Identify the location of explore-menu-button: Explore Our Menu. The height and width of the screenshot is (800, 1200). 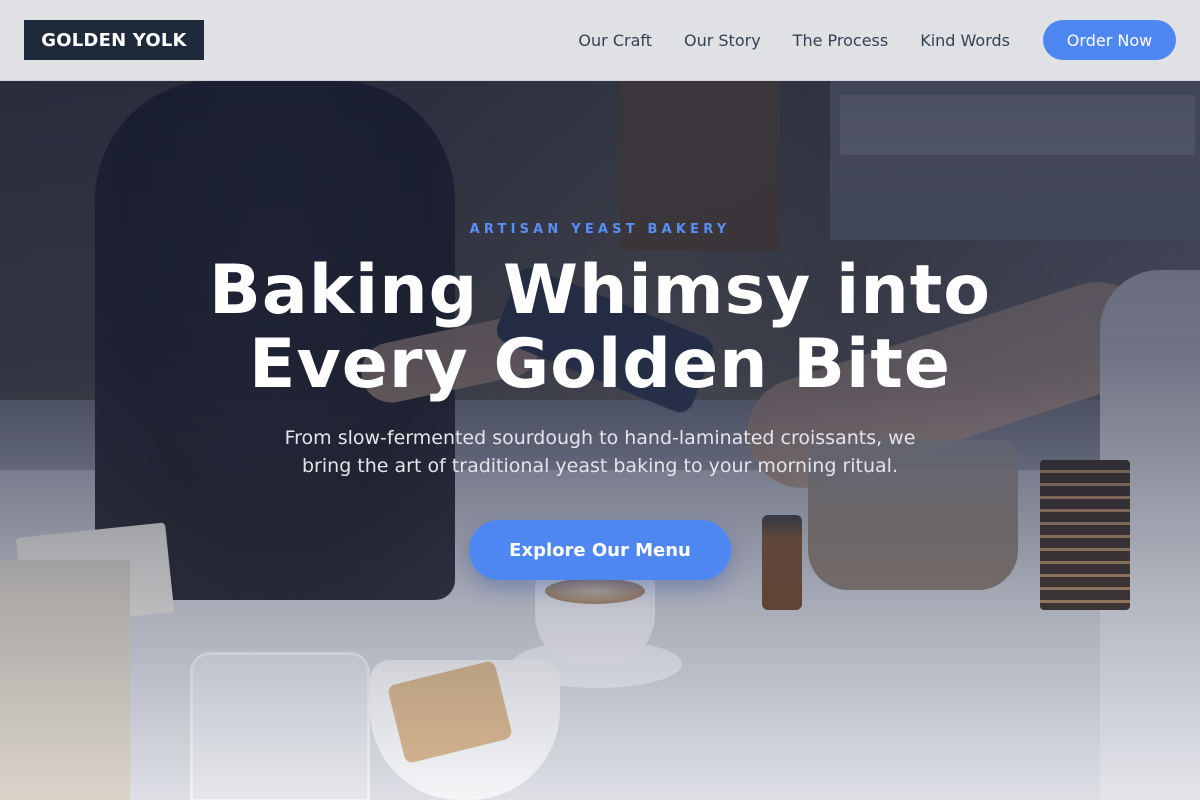
(600, 550).